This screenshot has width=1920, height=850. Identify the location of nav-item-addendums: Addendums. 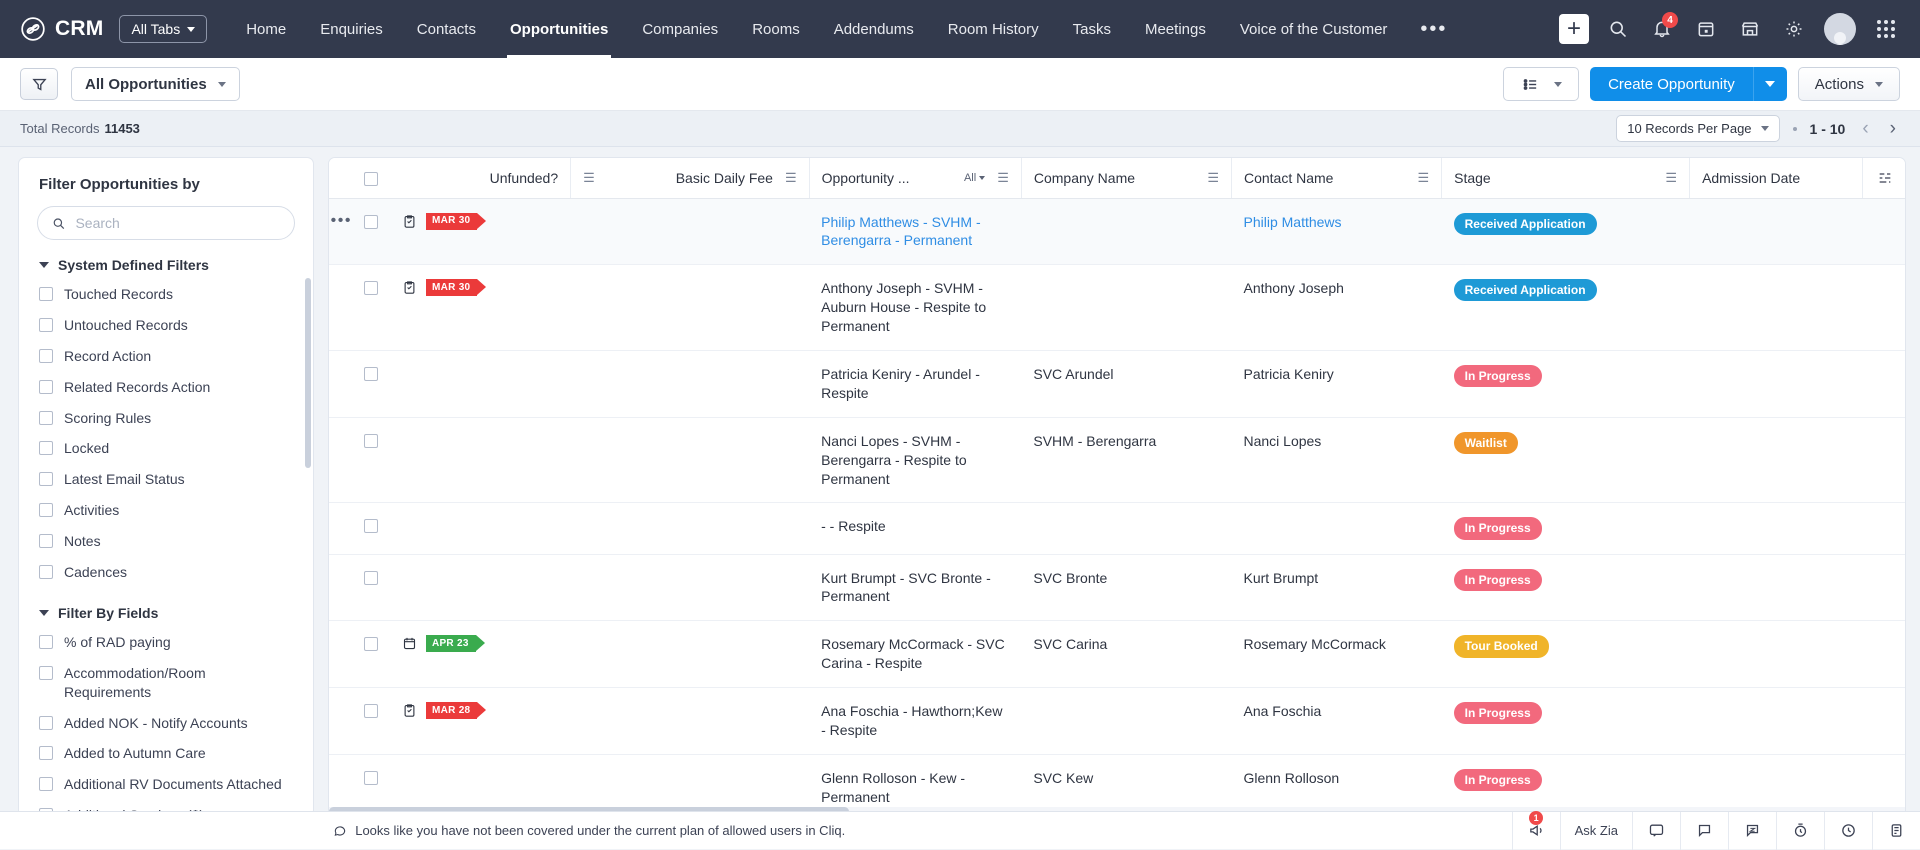
(874, 29).